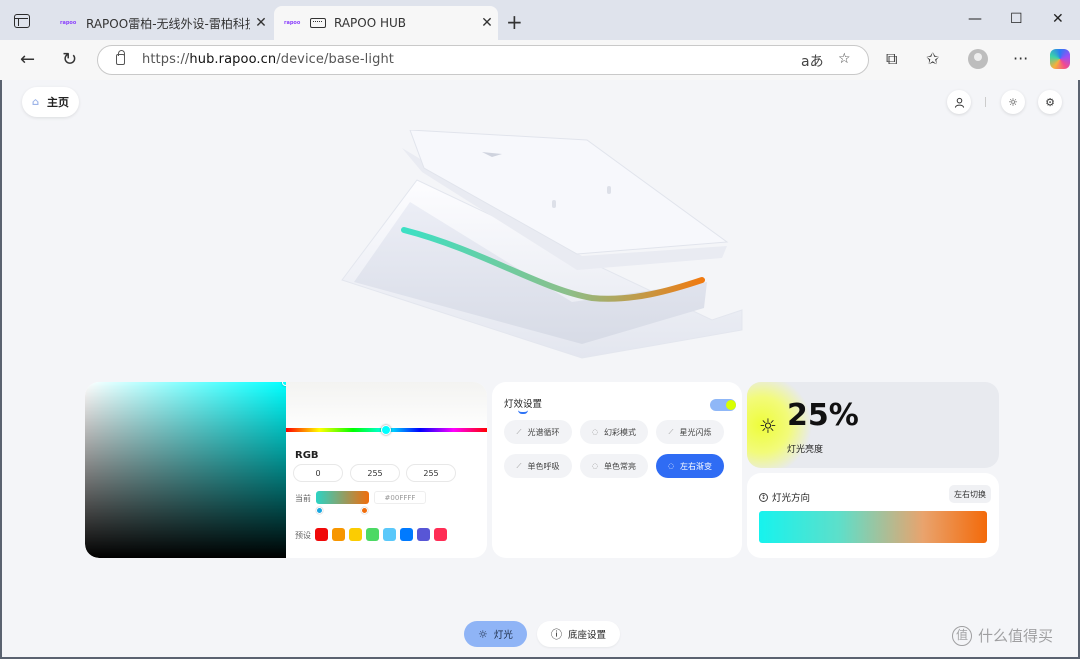 Image resolution: width=1080 pixels, height=659 pixels. Describe the element at coordinates (36, 102) in the screenshot. I see `home-icon: ⌂` at that location.